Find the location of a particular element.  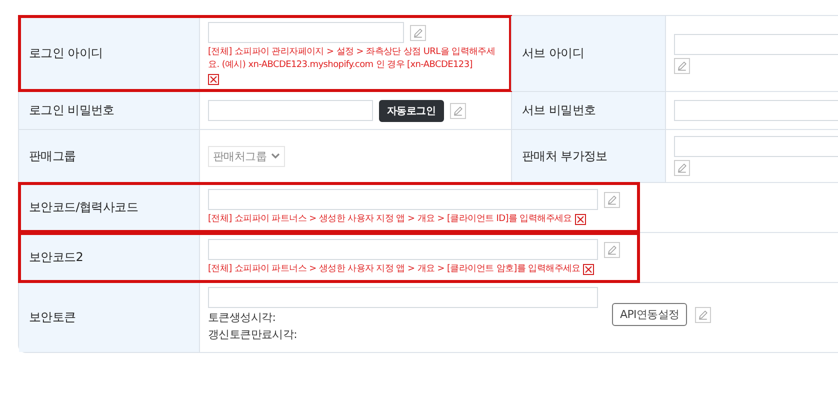

action-button: API연동설정 is located at coordinates (650, 314).